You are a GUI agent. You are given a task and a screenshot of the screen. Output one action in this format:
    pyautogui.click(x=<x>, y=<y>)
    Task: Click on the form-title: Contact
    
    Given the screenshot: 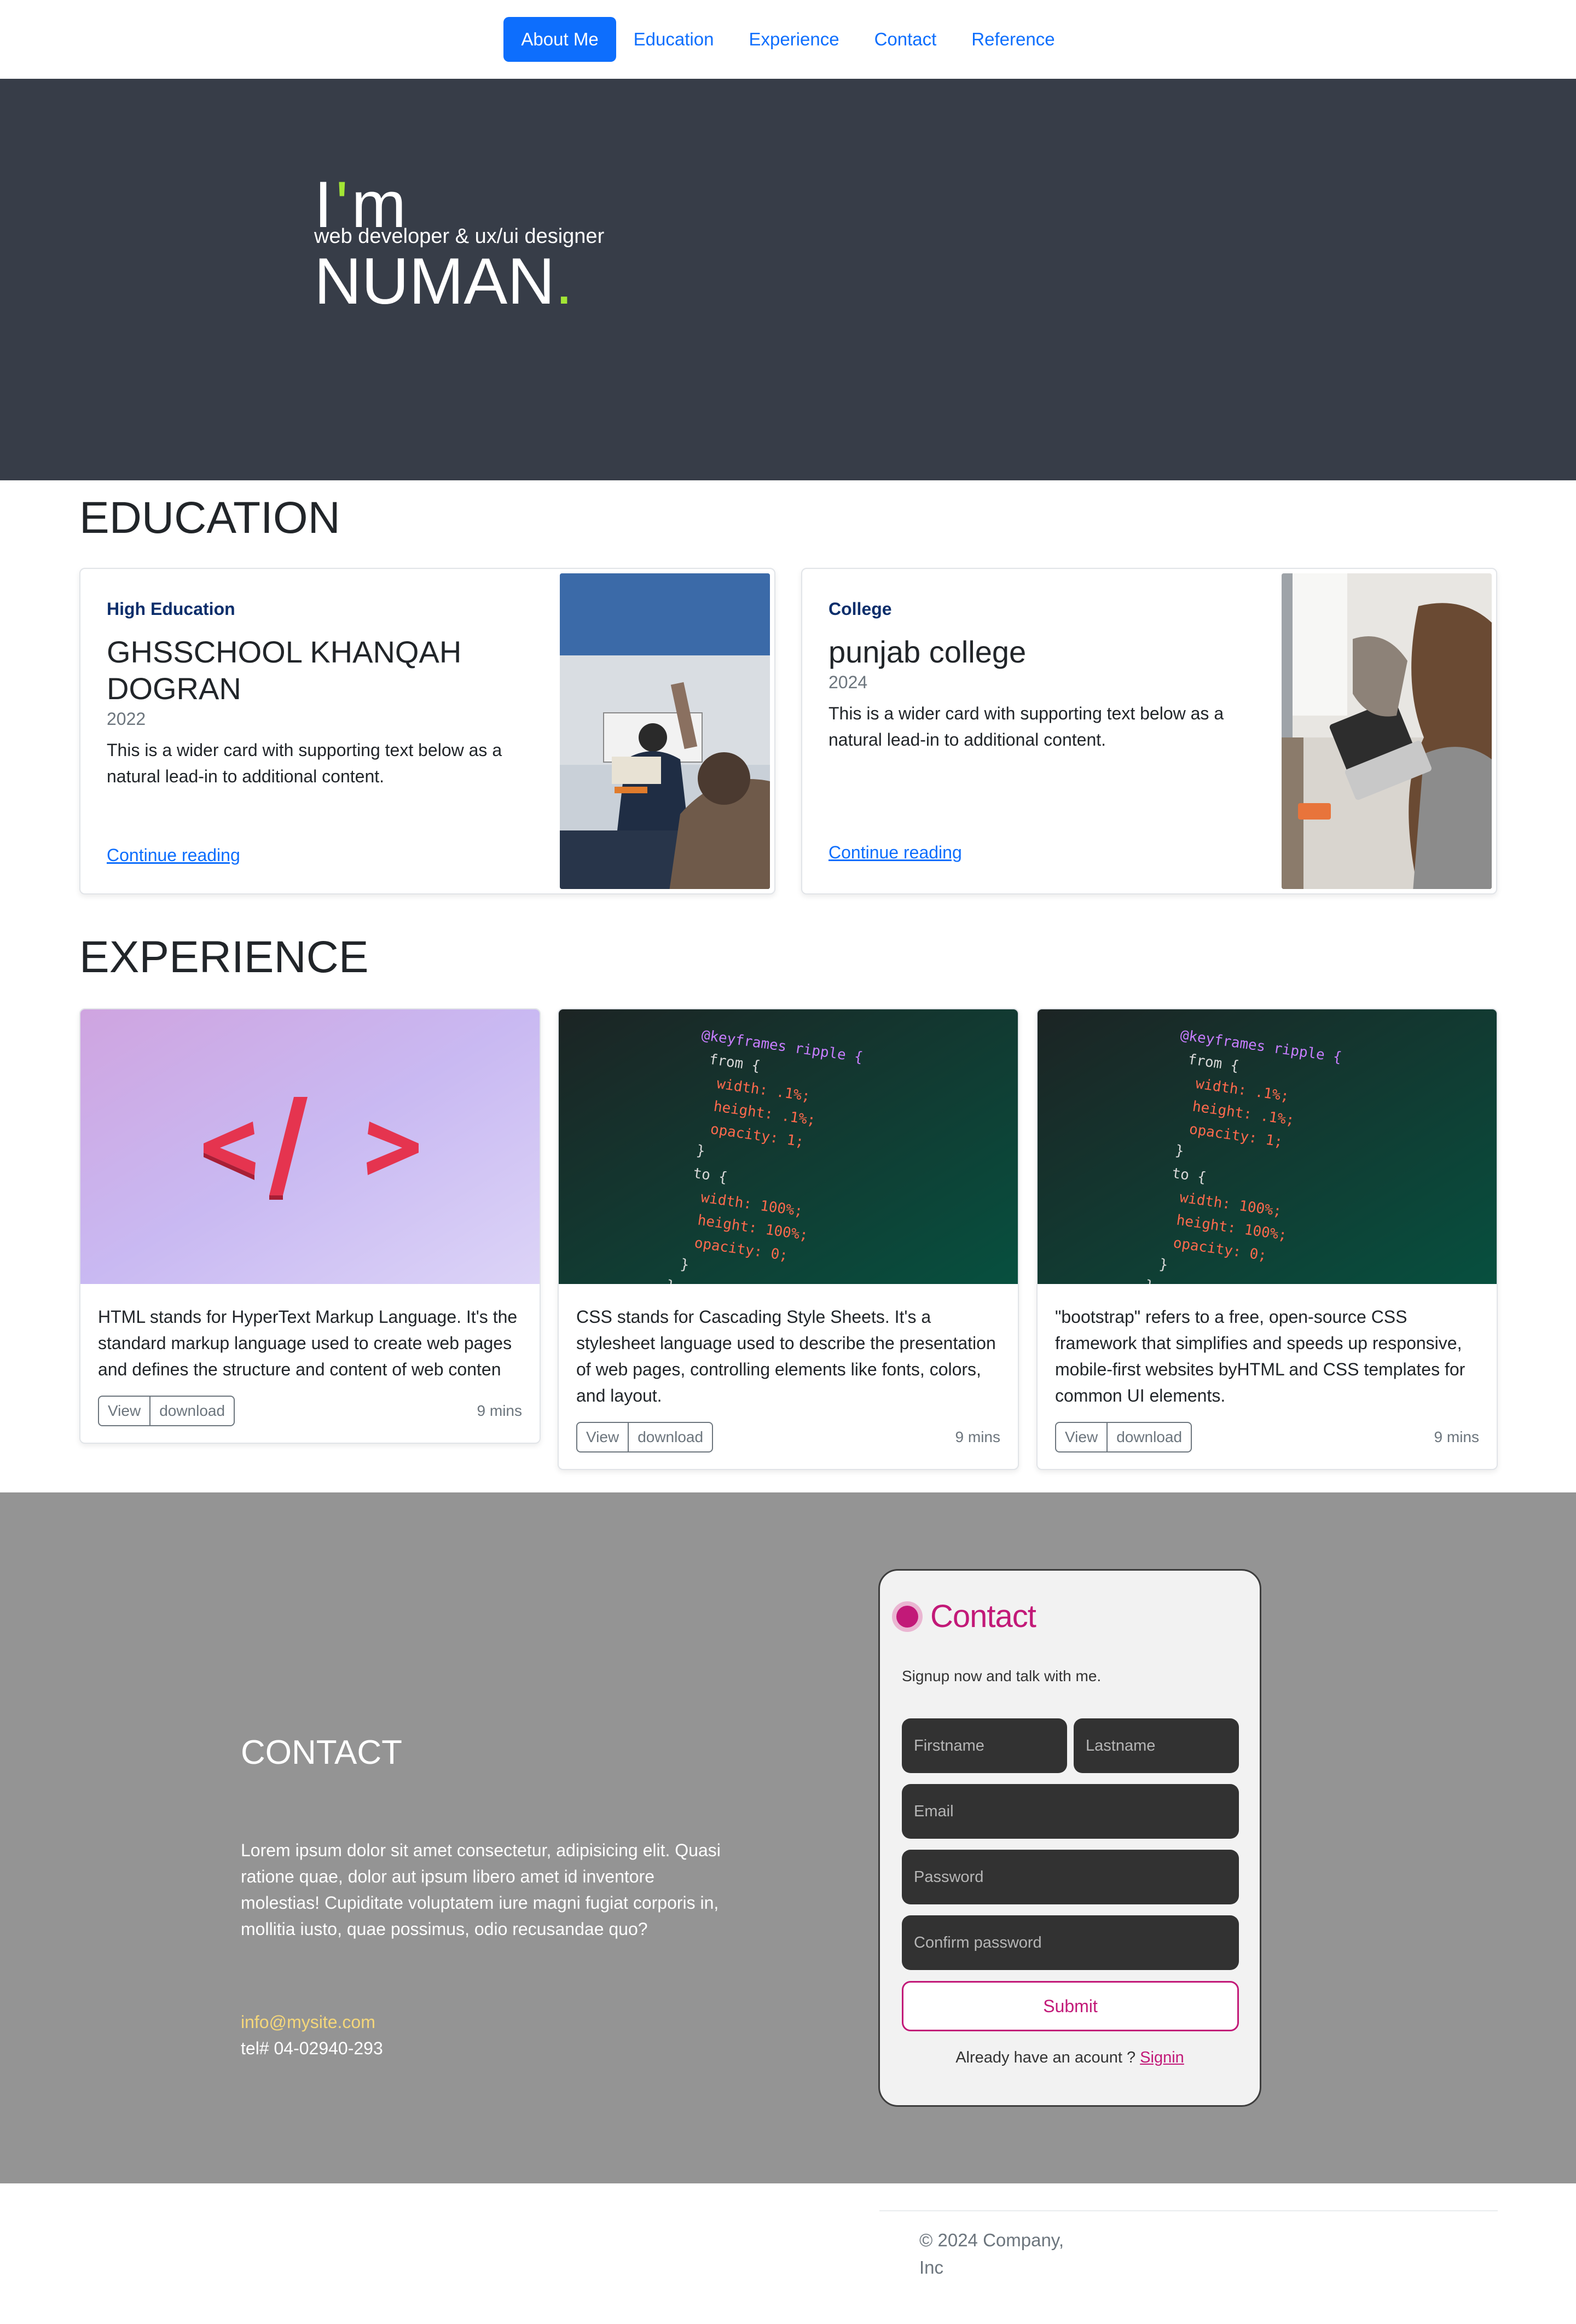 What is the action you would take?
    pyautogui.click(x=983, y=1616)
    